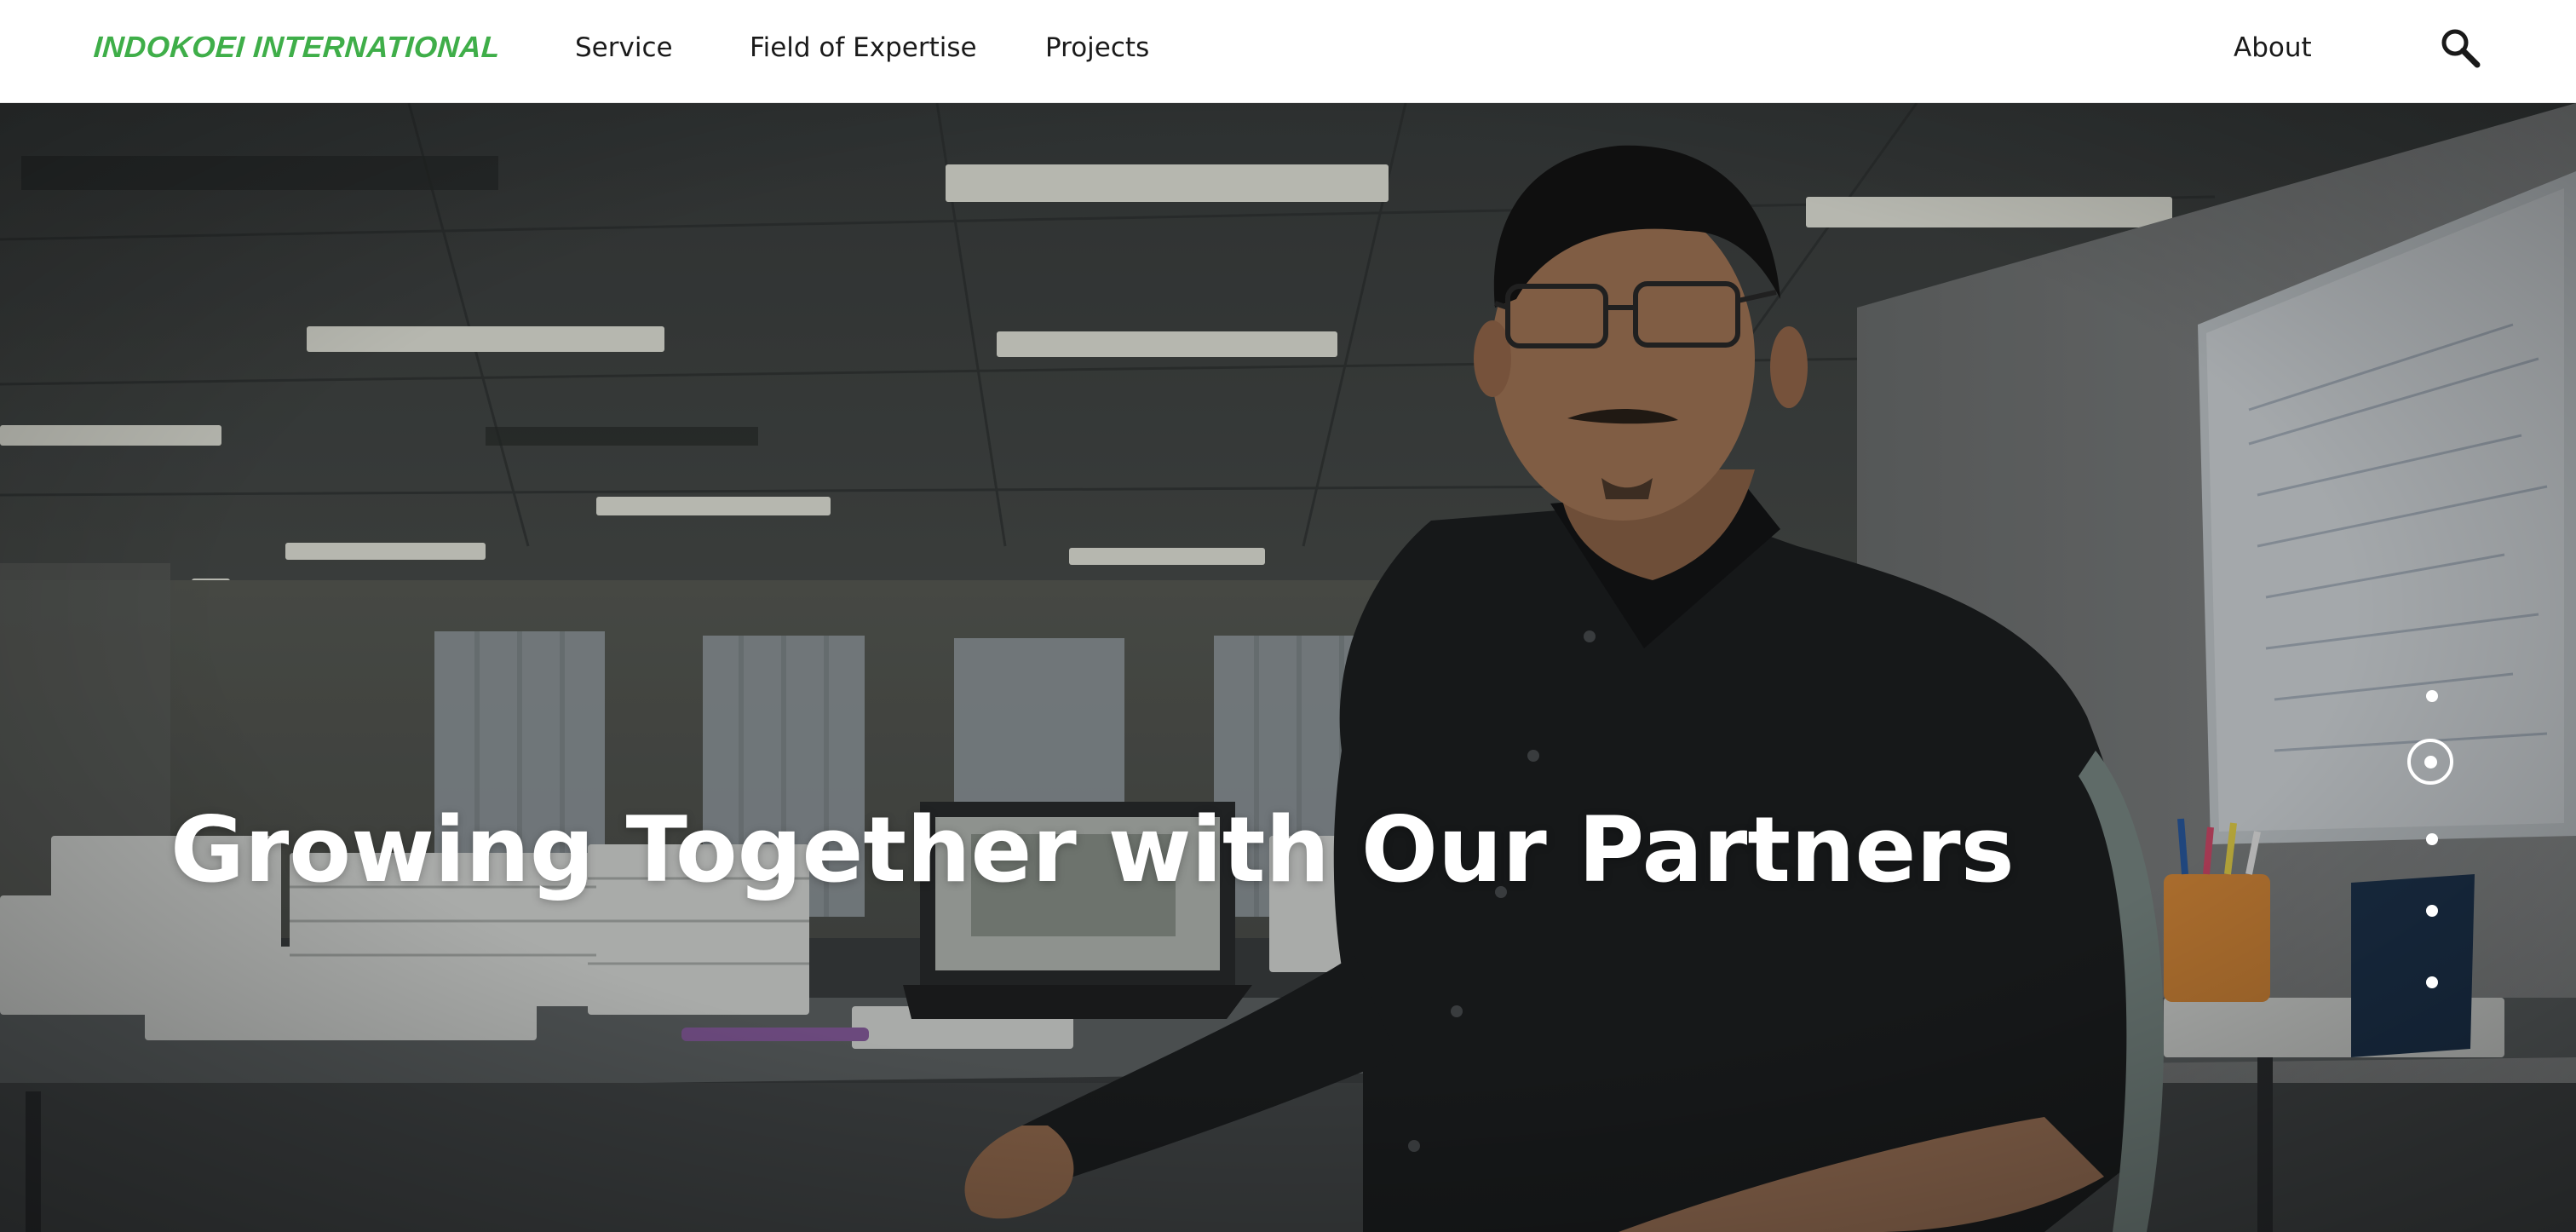  Describe the element at coordinates (624, 47) in the screenshot. I see `nav-link-service: Service` at that location.